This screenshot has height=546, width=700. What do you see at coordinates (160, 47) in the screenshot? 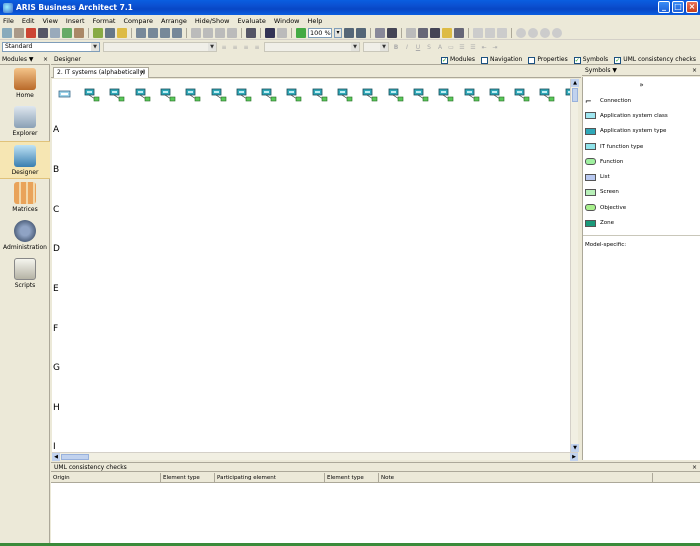
I see `font-select: ▼` at bounding box center [160, 47].